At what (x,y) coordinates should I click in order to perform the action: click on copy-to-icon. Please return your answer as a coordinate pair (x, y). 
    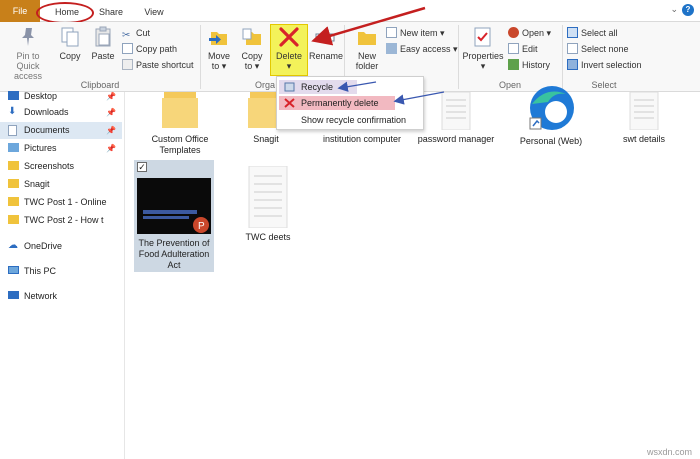
    Looking at the image, I should click on (251, 36).